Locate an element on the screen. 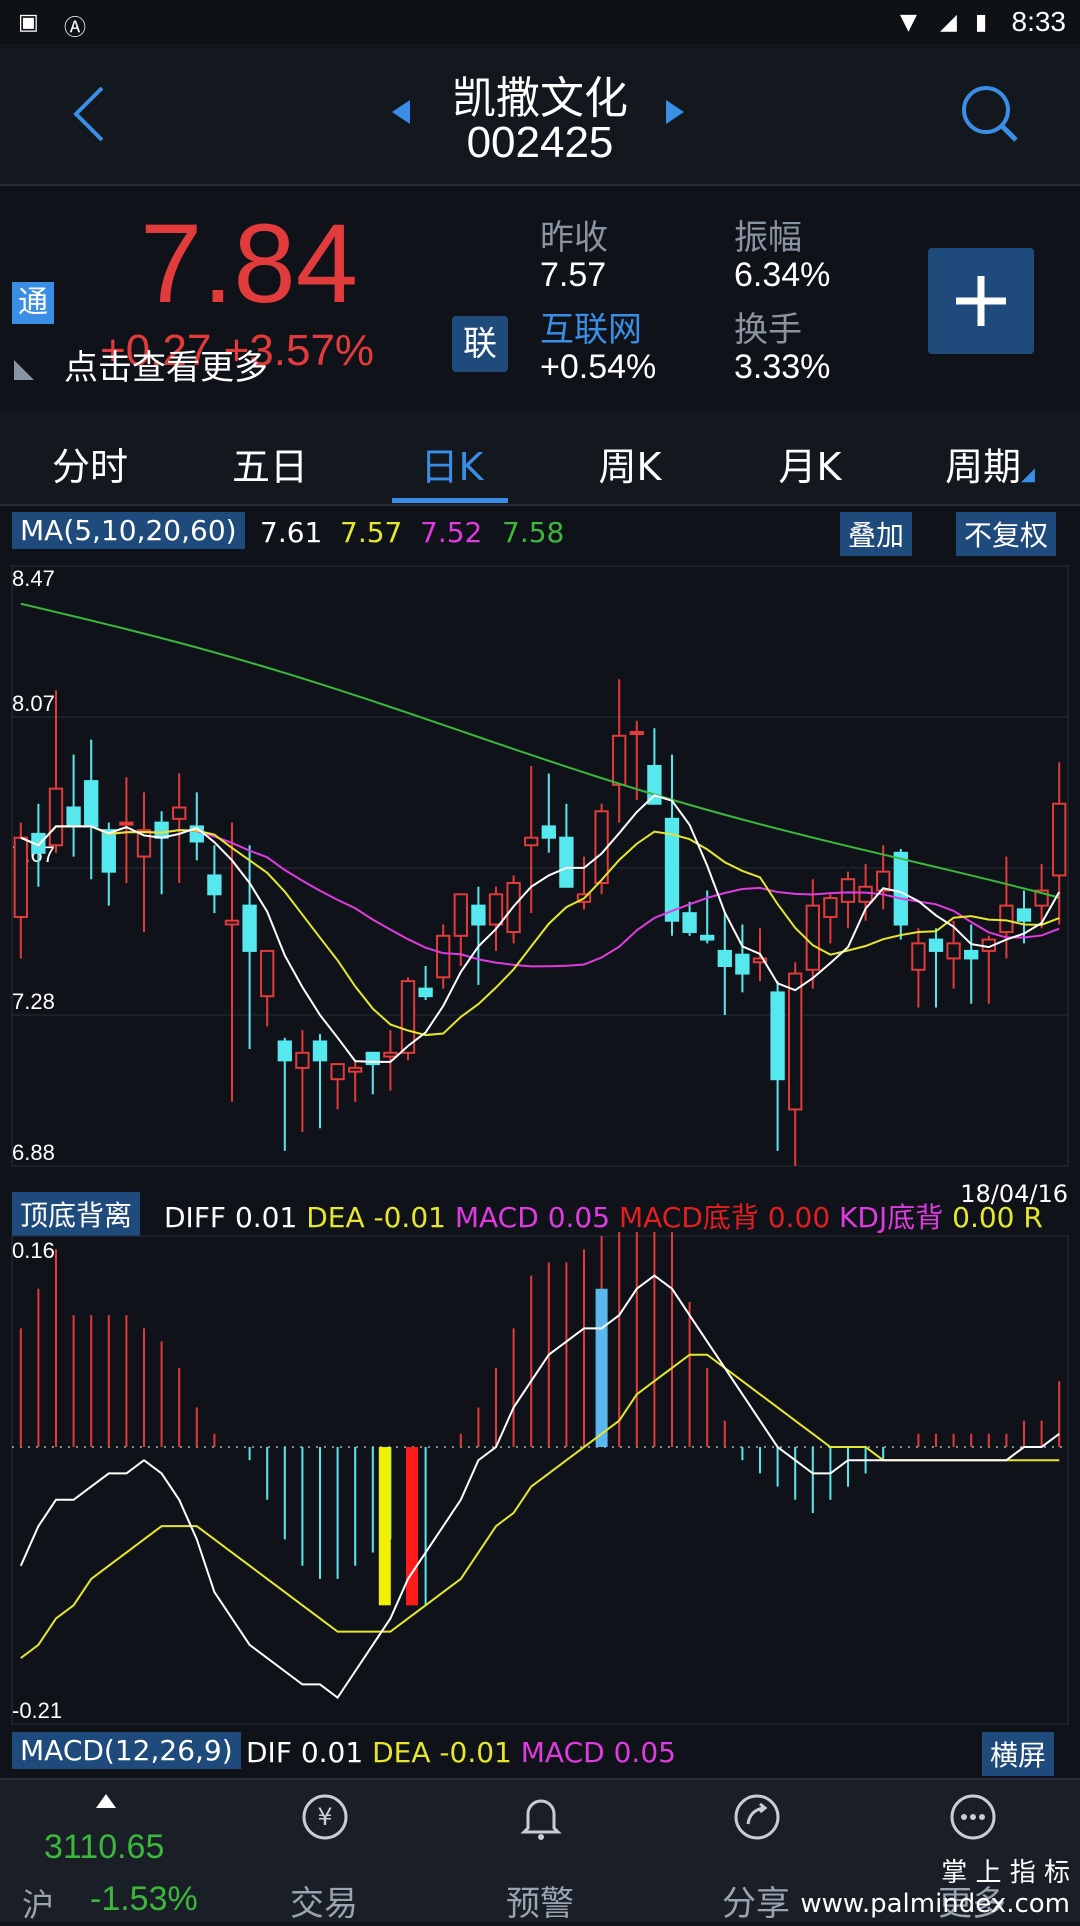  nav-trade: ¥ 交易 is located at coordinates (324, 1852).